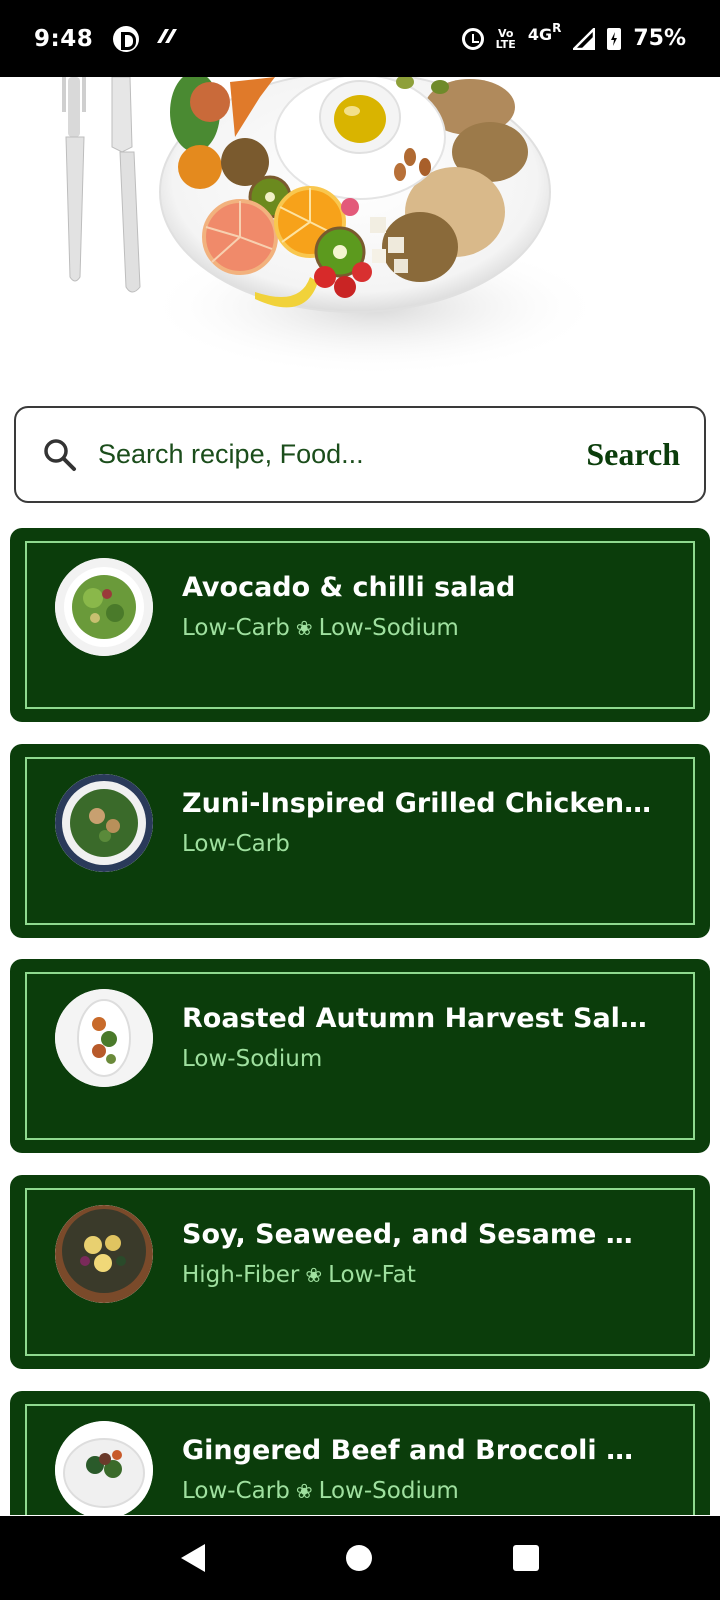 The width and height of the screenshot is (720, 1600). Describe the element at coordinates (333, 227) in the screenshot. I see `food-plate-illustration` at that location.